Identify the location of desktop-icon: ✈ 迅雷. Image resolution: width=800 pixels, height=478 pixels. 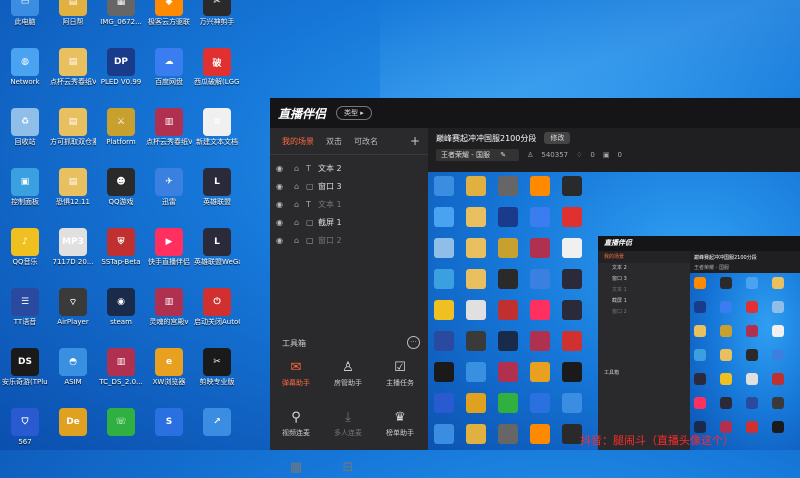
(169, 187).